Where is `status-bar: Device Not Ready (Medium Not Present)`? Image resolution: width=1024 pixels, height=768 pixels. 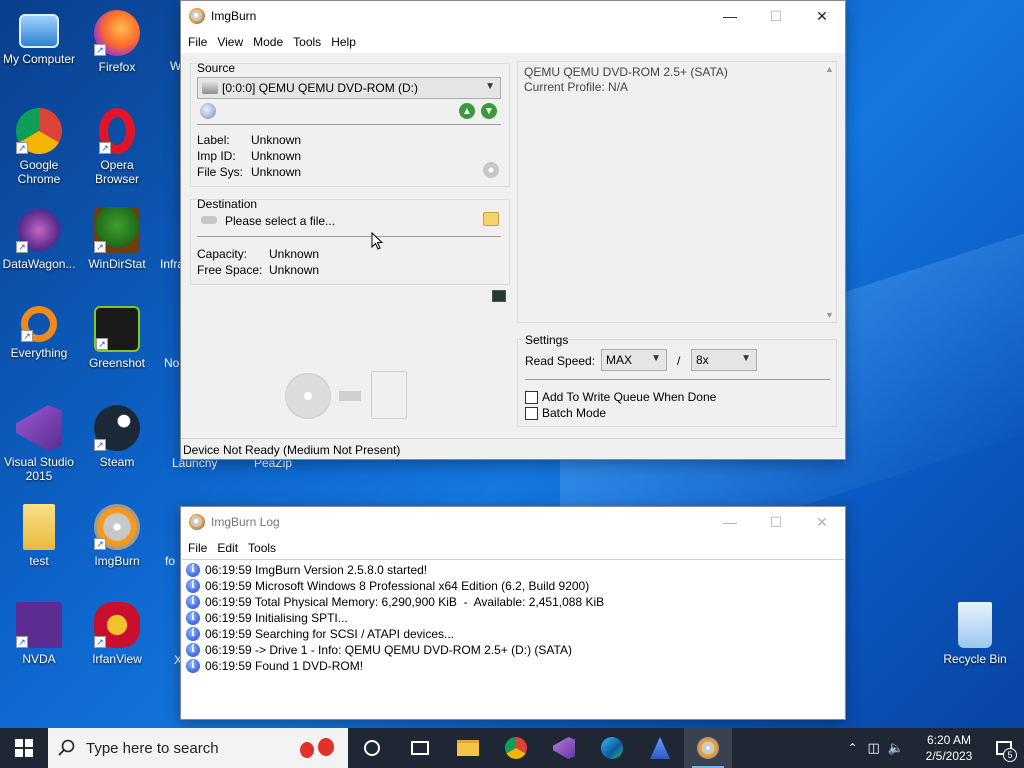 status-bar: Device Not Ready (Medium Not Present) is located at coordinates (513, 448).